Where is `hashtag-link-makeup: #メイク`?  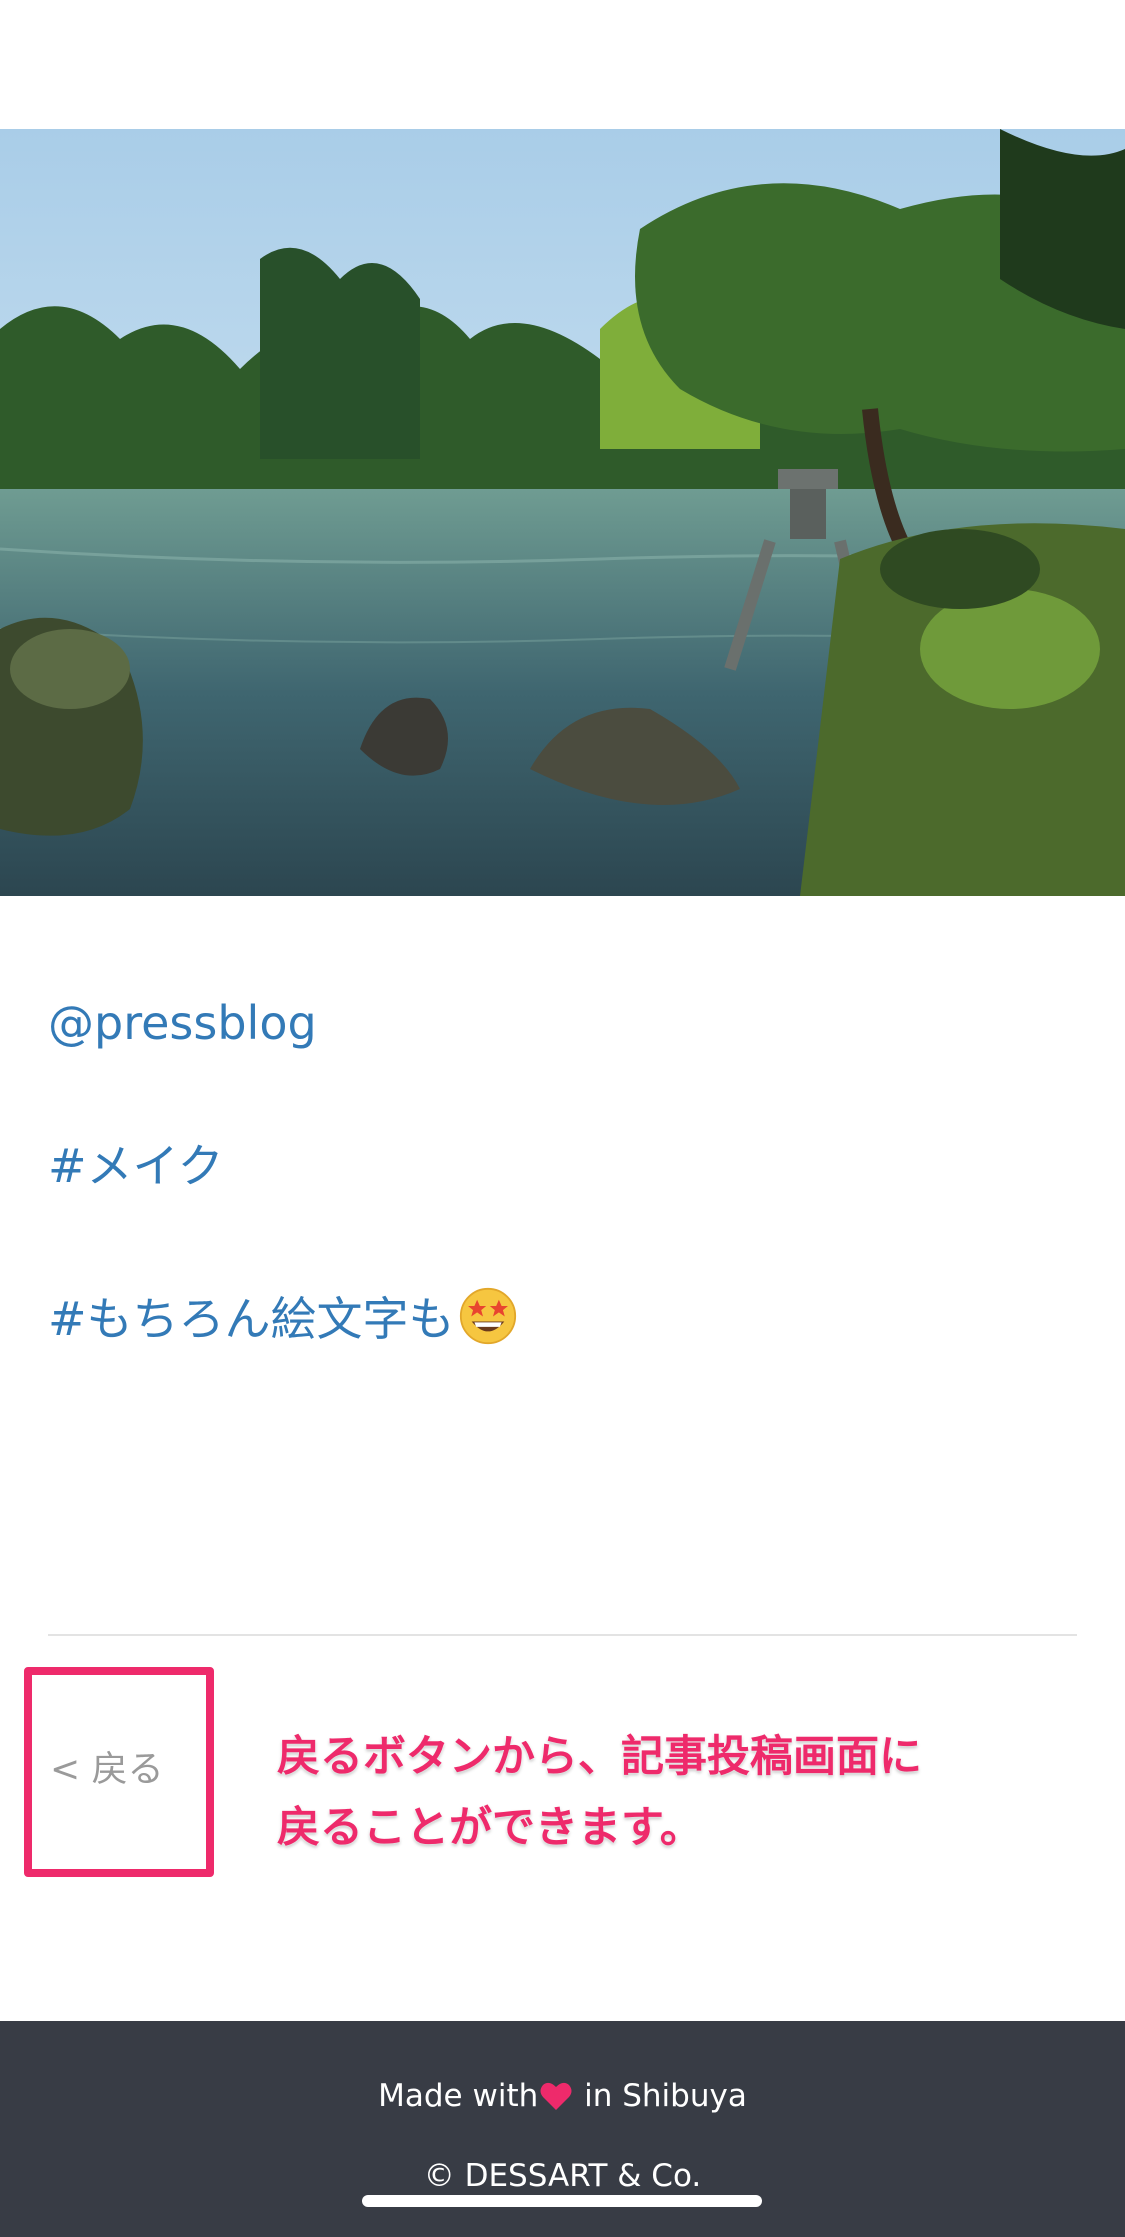
hashtag-link-makeup: #メイク is located at coordinates (136, 1166).